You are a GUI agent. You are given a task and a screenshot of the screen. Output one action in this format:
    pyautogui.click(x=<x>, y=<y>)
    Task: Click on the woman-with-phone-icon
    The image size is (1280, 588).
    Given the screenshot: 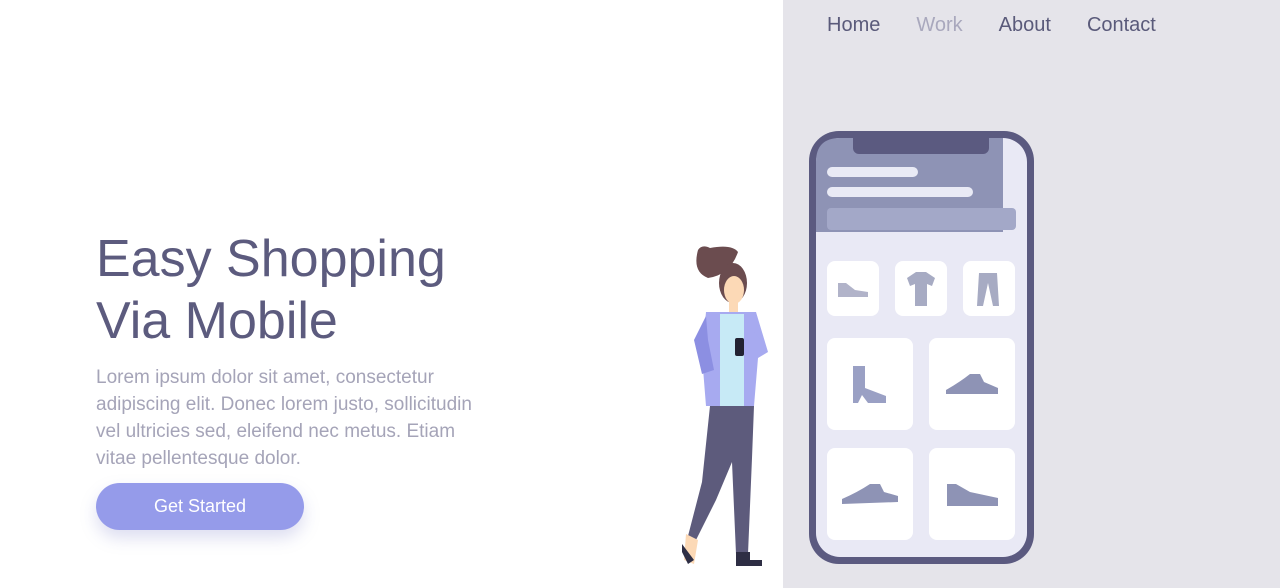 What is the action you would take?
    pyautogui.click(x=725, y=406)
    